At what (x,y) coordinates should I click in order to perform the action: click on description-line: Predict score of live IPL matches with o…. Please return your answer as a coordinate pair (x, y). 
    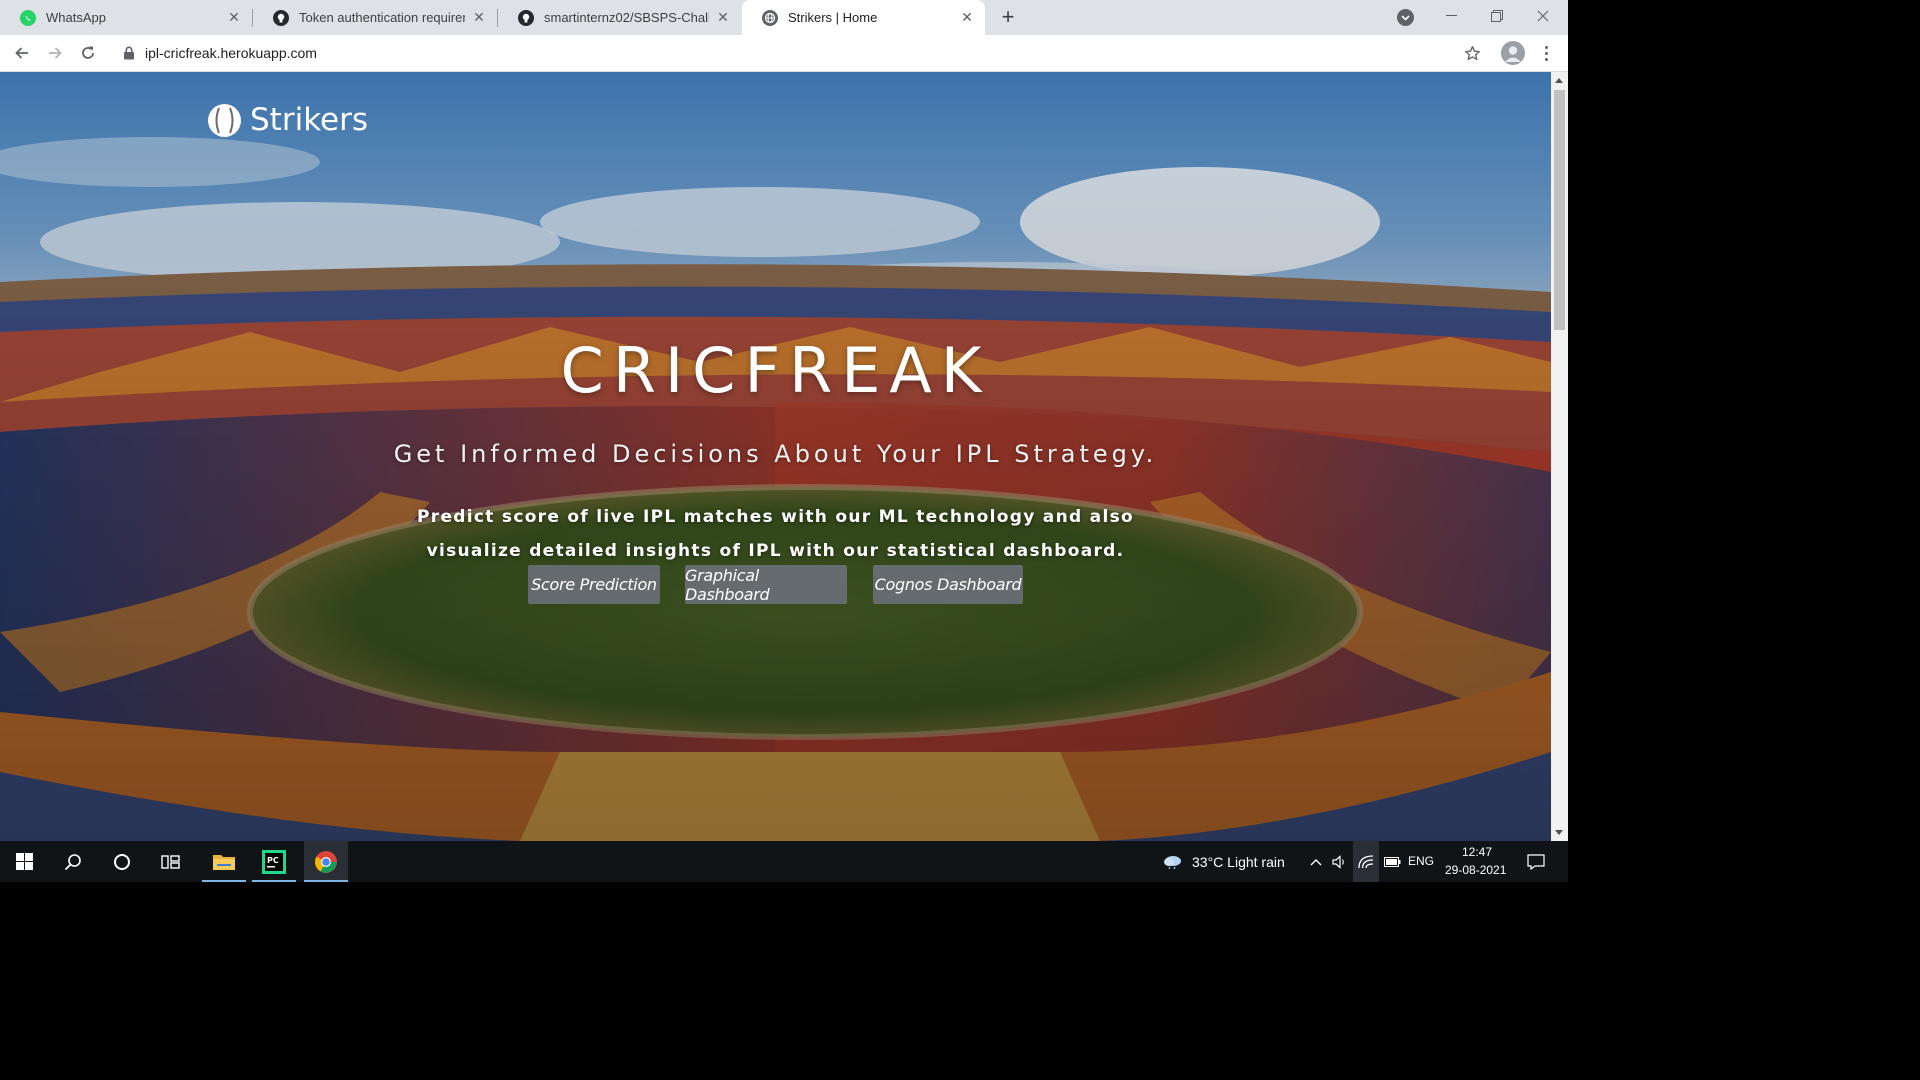
    Looking at the image, I should click on (775, 517).